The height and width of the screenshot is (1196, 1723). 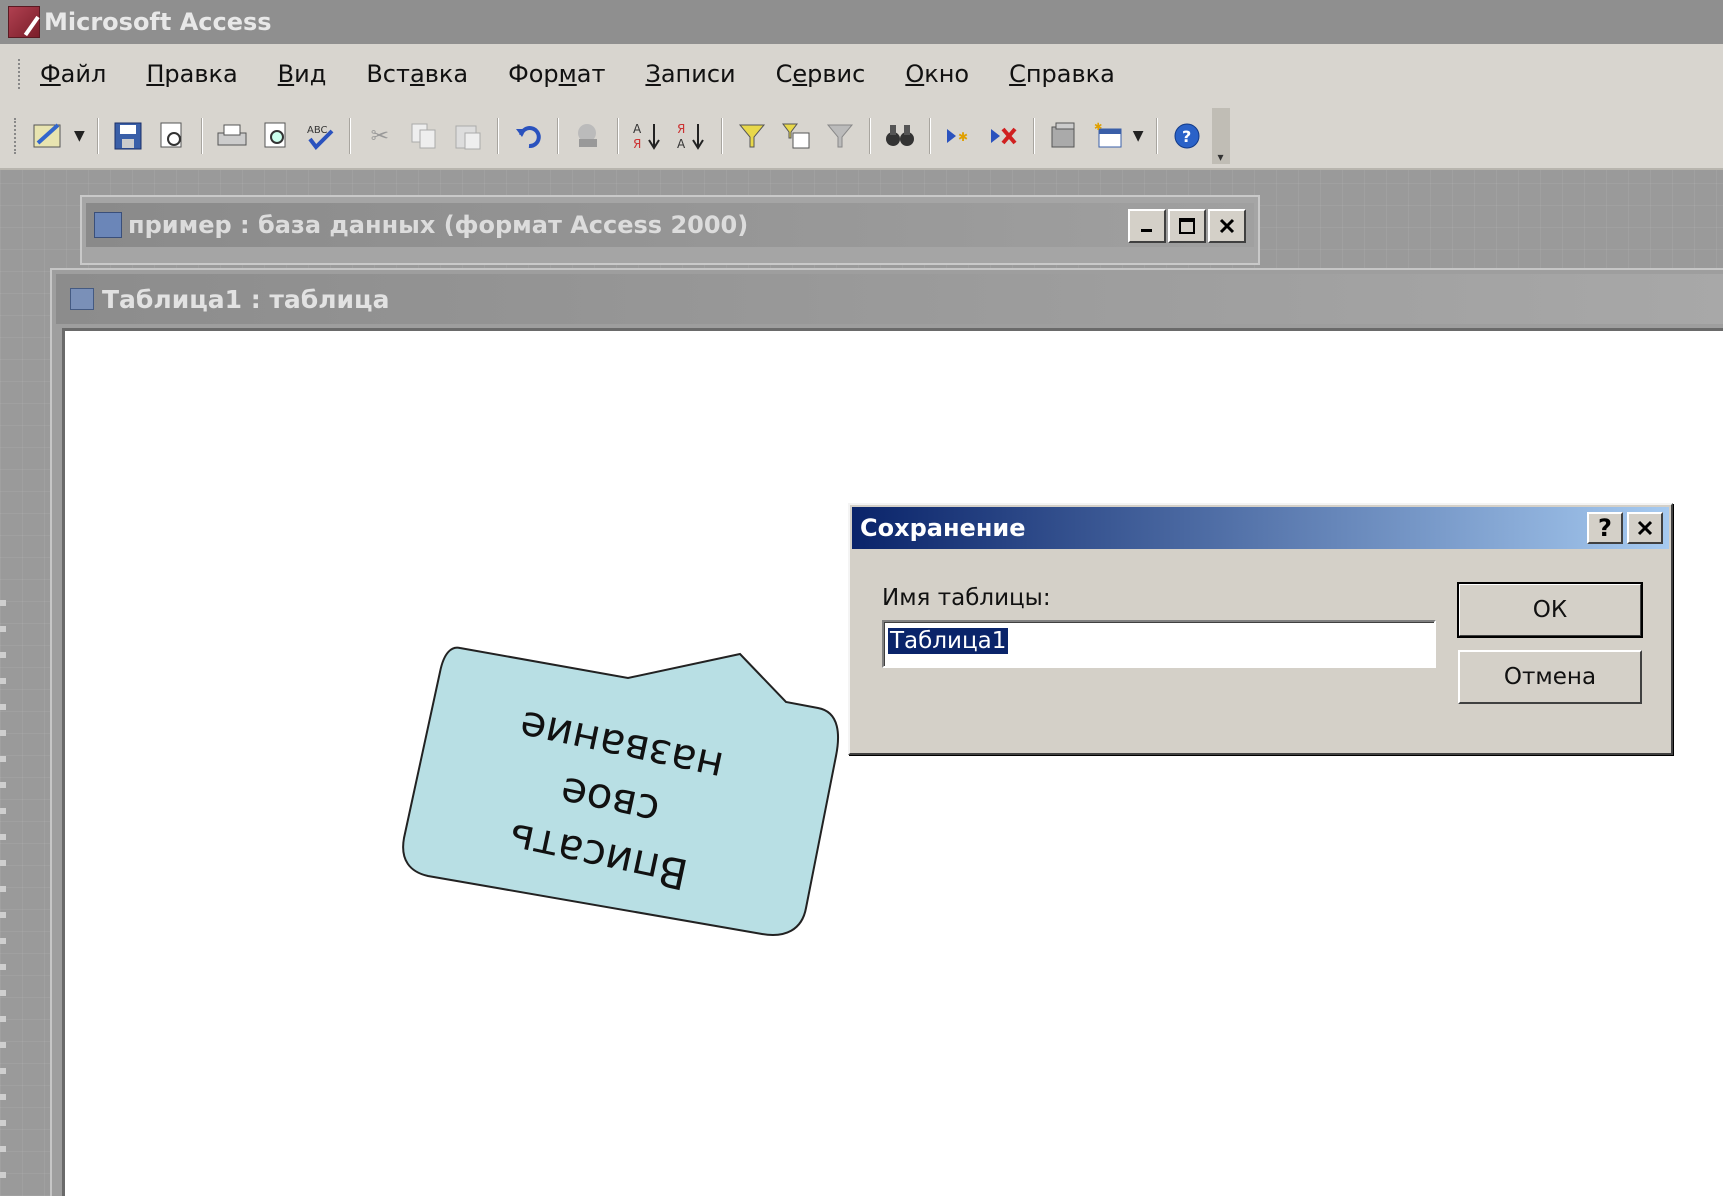 What do you see at coordinates (468, 136) in the screenshot?
I see `paste-icon` at bounding box center [468, 136].